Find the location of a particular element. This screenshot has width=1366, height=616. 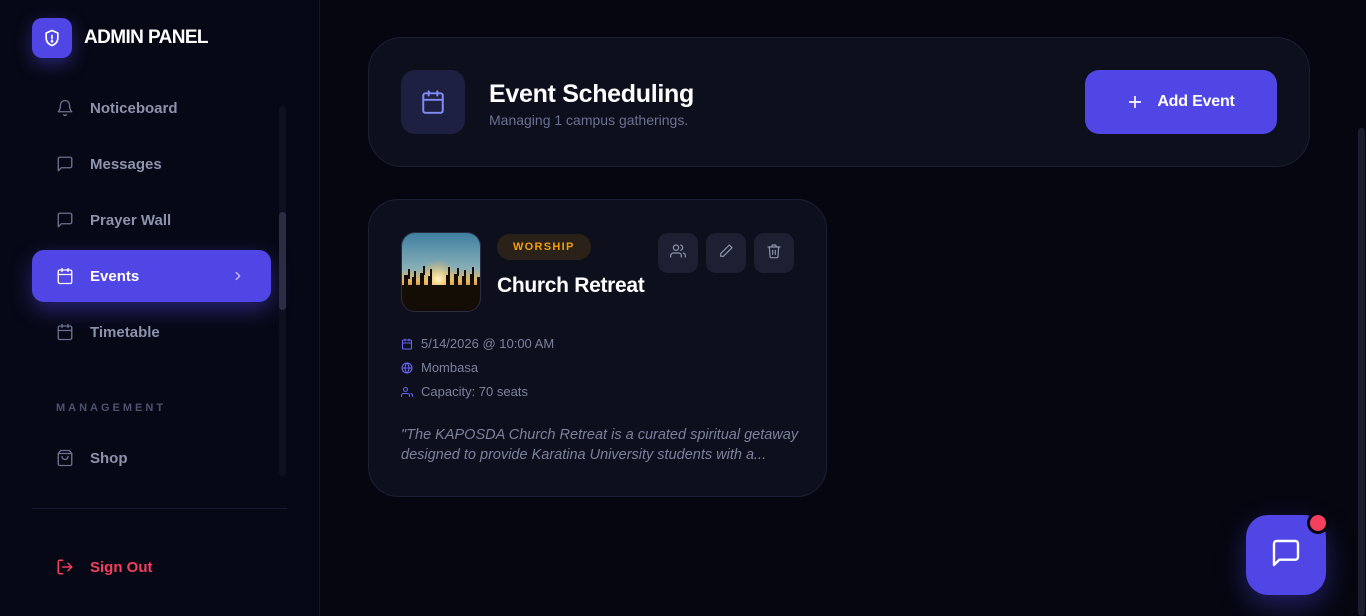

add-event-button: Add Event is located at coordinates (1181, 102).